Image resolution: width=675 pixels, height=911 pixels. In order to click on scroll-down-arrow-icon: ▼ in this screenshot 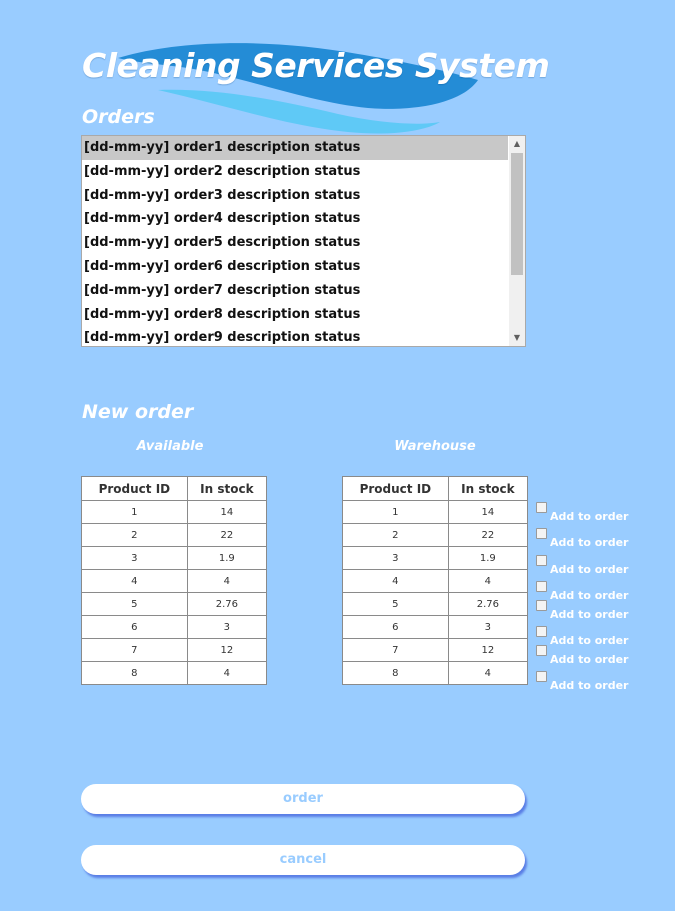, I will do `click(517, 338)`.